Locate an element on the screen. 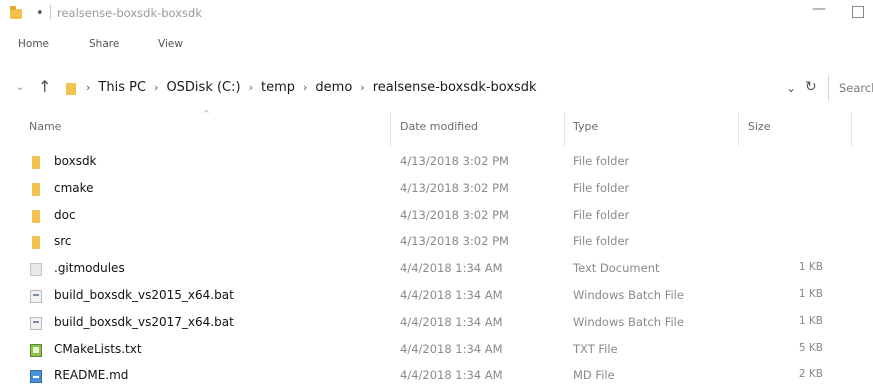 Image resolution: width=873 pixels, height=384 pixels. minimize-button: — is located at coordinates (819, 9).